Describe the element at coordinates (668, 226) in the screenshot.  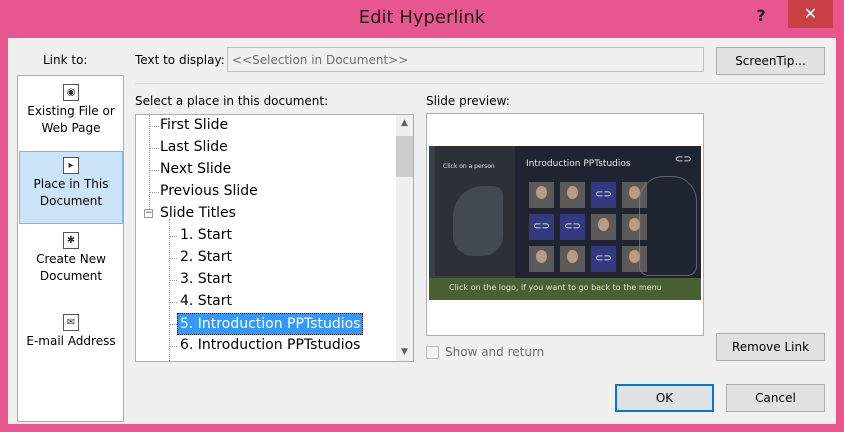
I see `hand-gesture-image` at that location.